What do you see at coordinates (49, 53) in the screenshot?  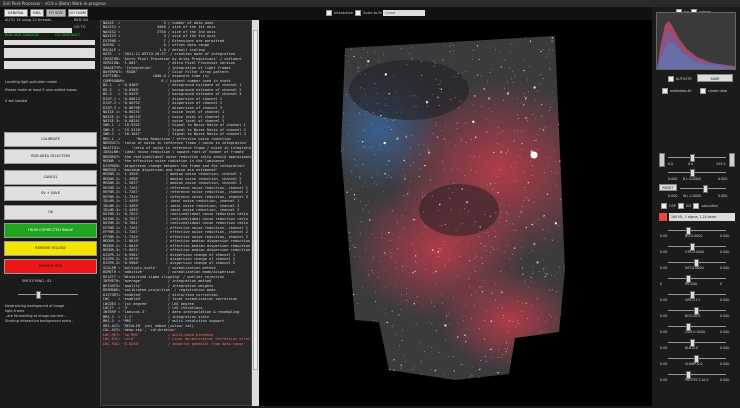 I see `model-field` at bounding box center [49, 53].